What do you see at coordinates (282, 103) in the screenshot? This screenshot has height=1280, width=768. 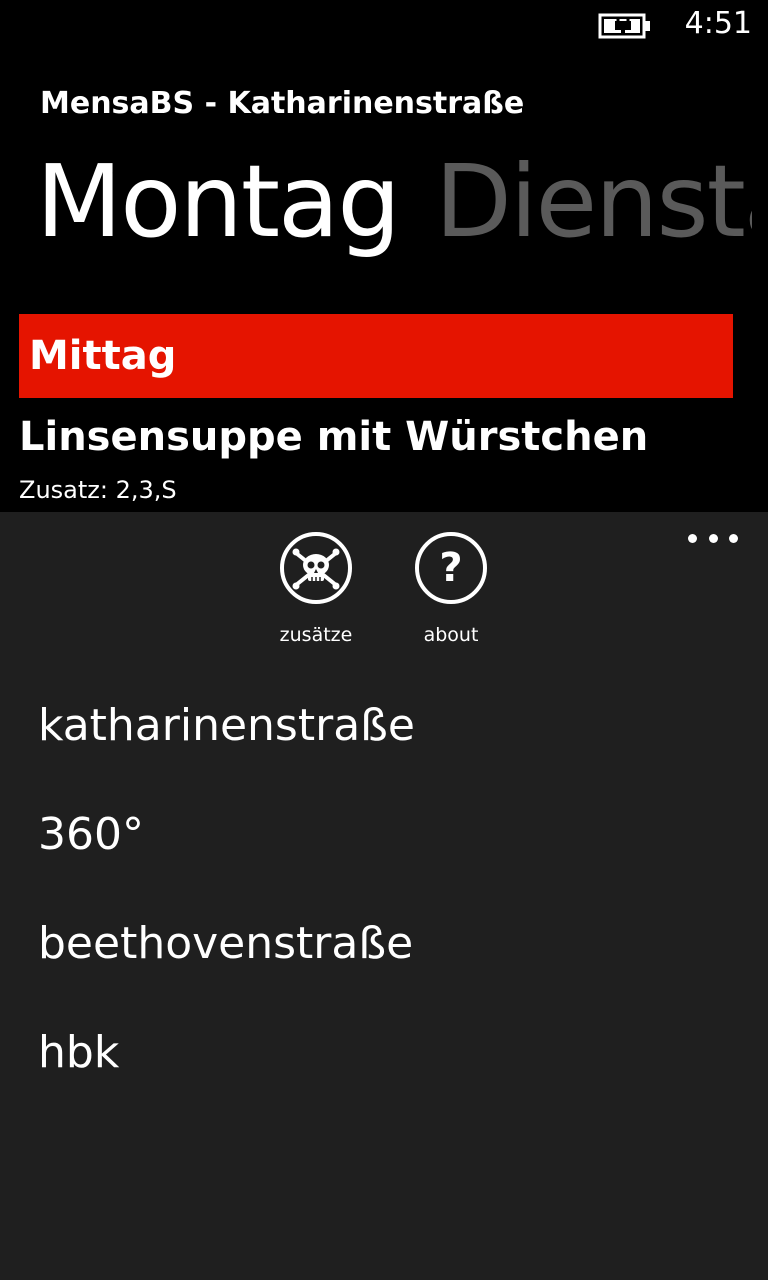 I see `app-title: MensaBS - Katharinenstraße` at bounding box center [282, 103].